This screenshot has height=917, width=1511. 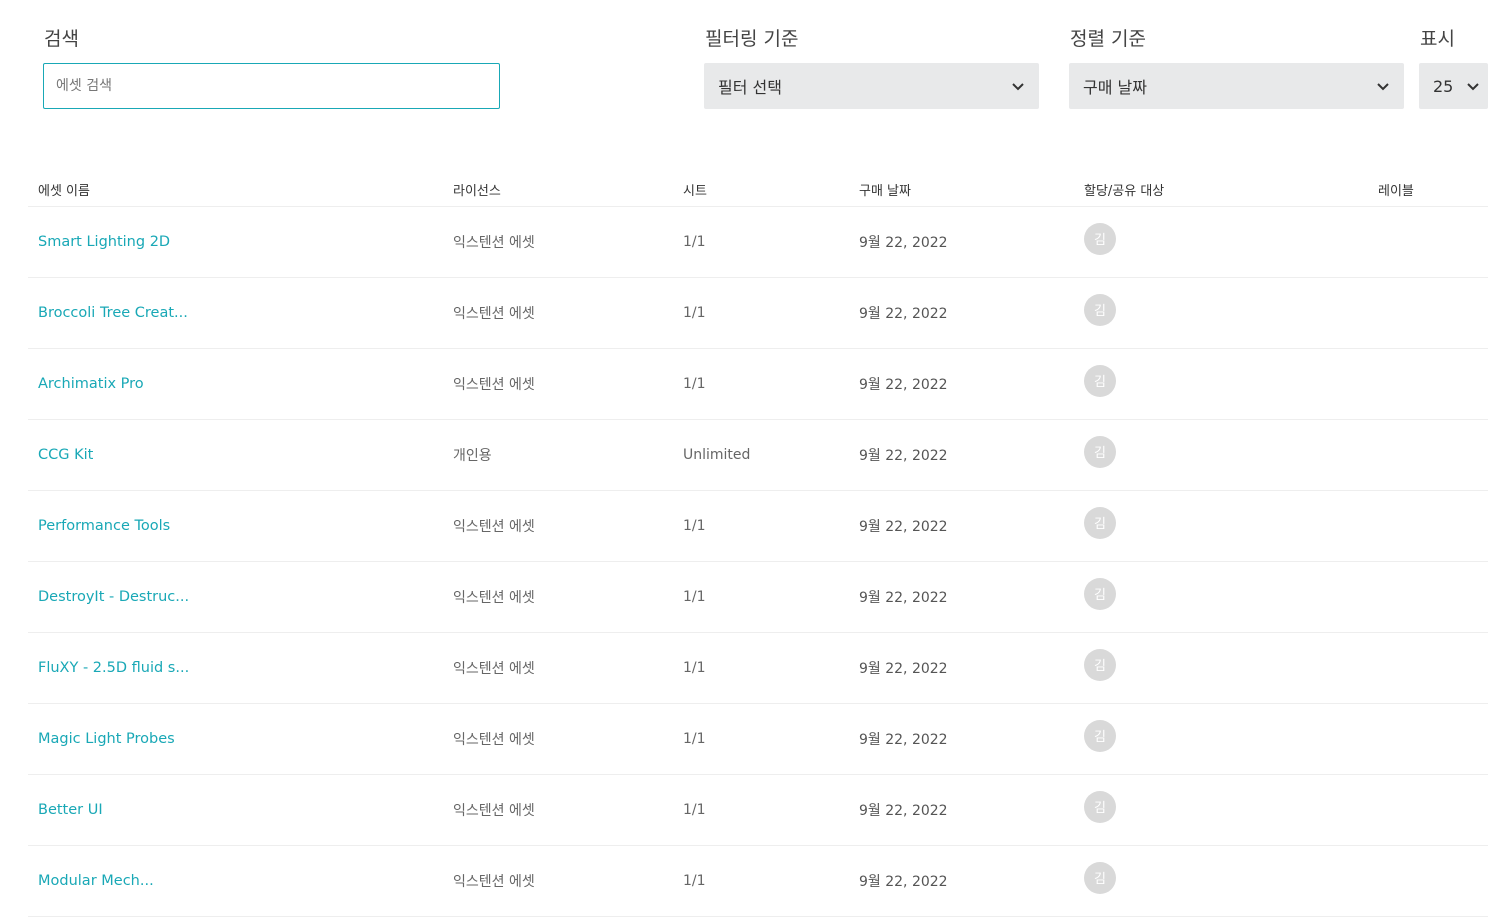 I want to click on column-header-labels: 레이블, so click(x=1428, y=189).